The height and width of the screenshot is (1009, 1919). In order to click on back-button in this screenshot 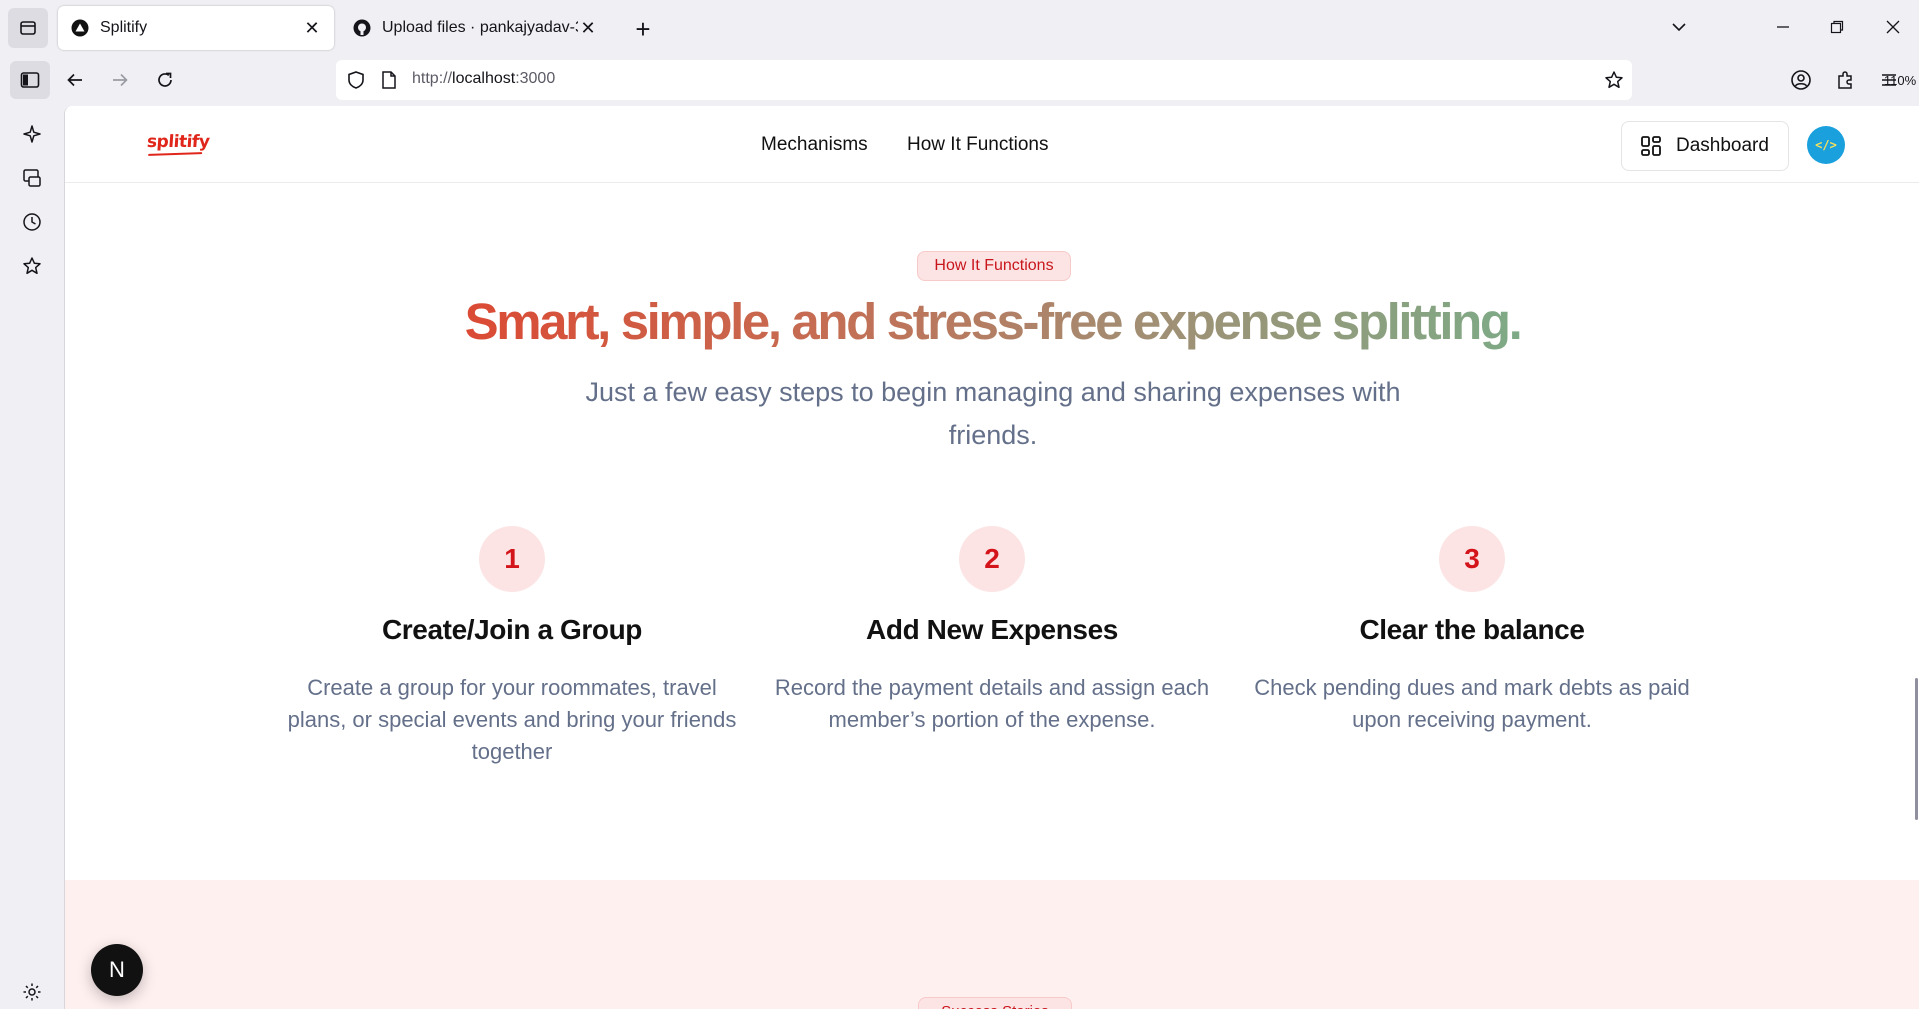, I will do `click(75, 80)`.